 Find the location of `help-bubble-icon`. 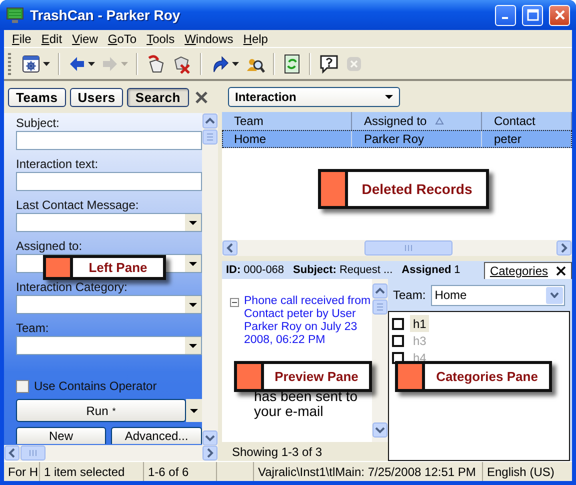

help-bubble-icon is located at coordinates (329, 64).